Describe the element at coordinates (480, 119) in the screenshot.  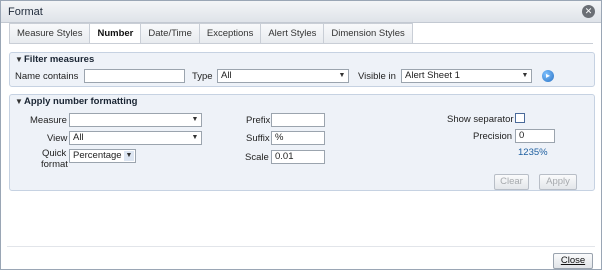
I see `show-separator-label: Show separator` at that location.